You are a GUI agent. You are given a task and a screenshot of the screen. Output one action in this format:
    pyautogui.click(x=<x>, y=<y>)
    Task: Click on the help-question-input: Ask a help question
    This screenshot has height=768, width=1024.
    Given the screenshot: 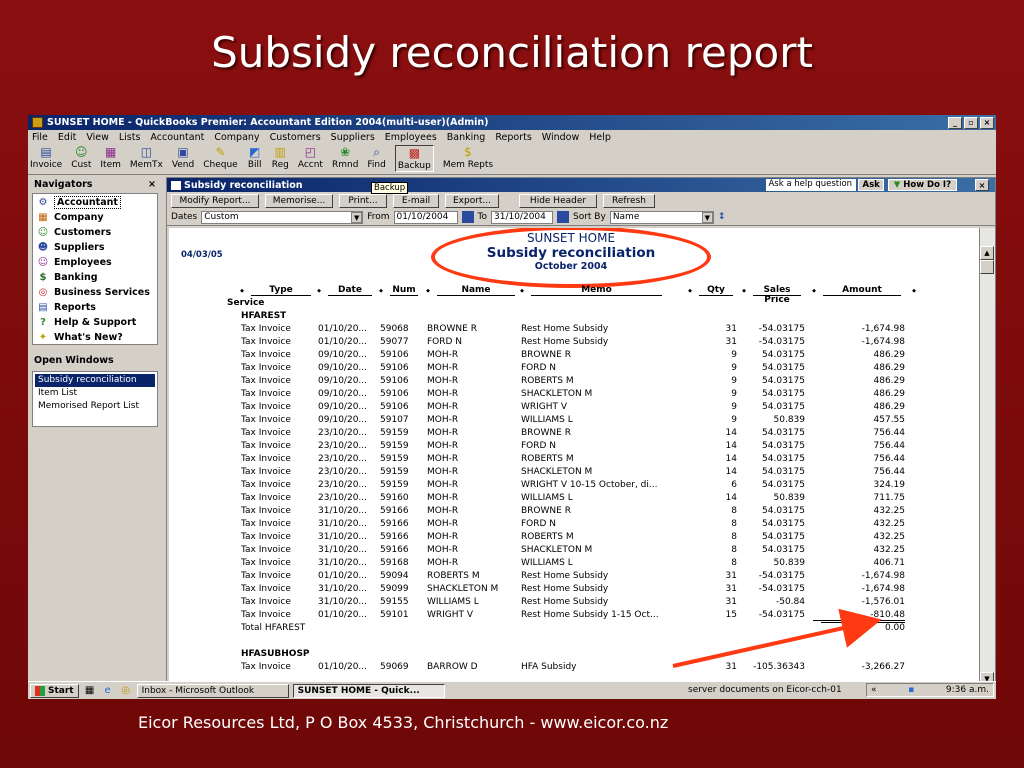 What is the action you would take?
    pyautogui.click(x=811, y=185)
    